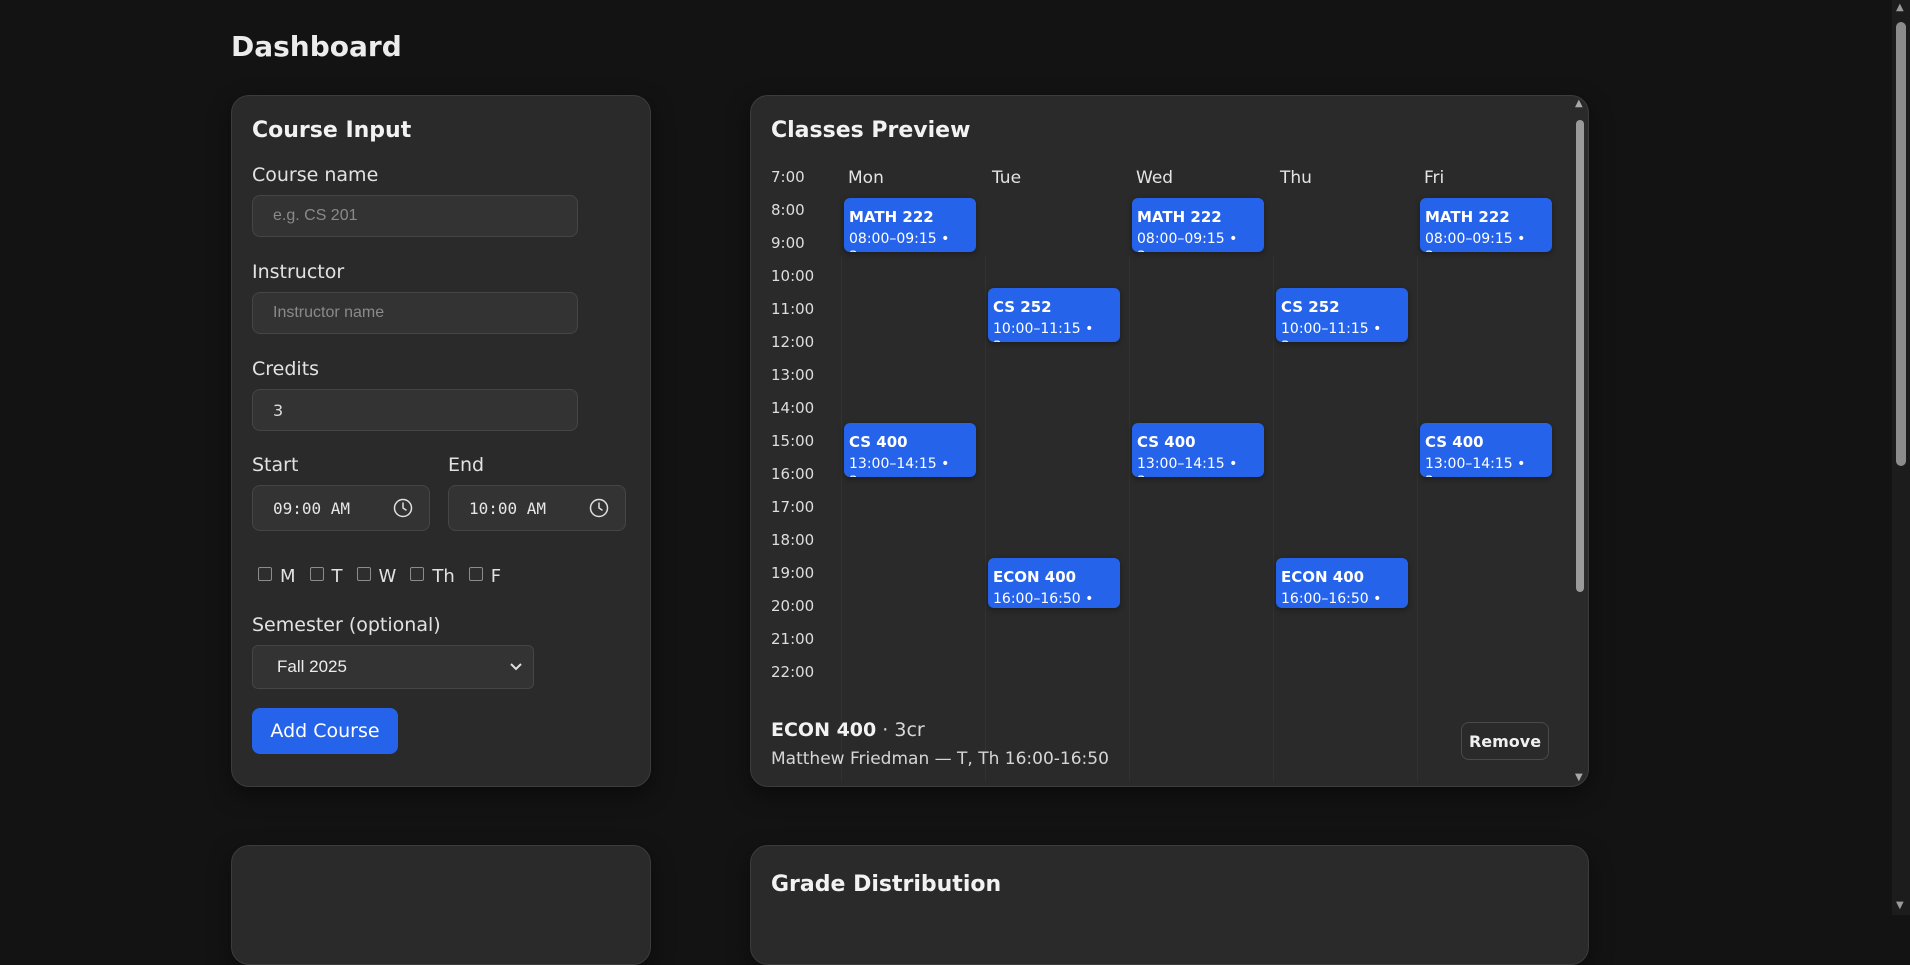 Image resolution: width=1910 pixels, height=965 pixels. I want to click on scrollbar-thumb, so click(1580, 356).